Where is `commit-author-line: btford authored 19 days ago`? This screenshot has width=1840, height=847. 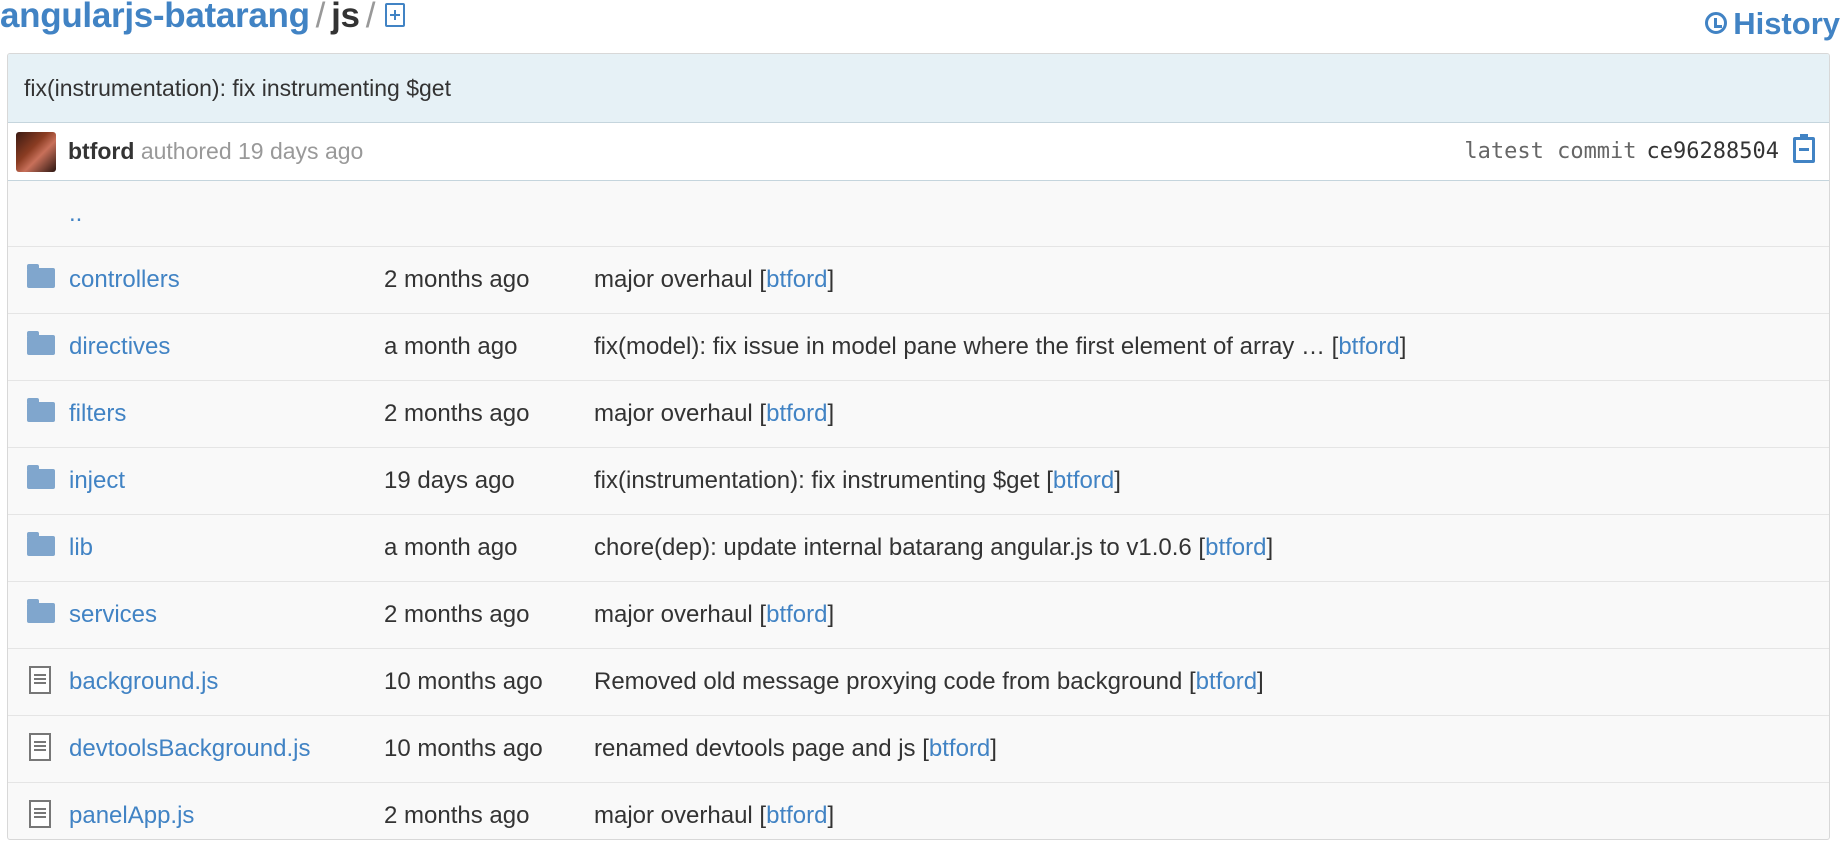 commit-author-line: btford authored 19 days ago is located at coordinates (215, 151).